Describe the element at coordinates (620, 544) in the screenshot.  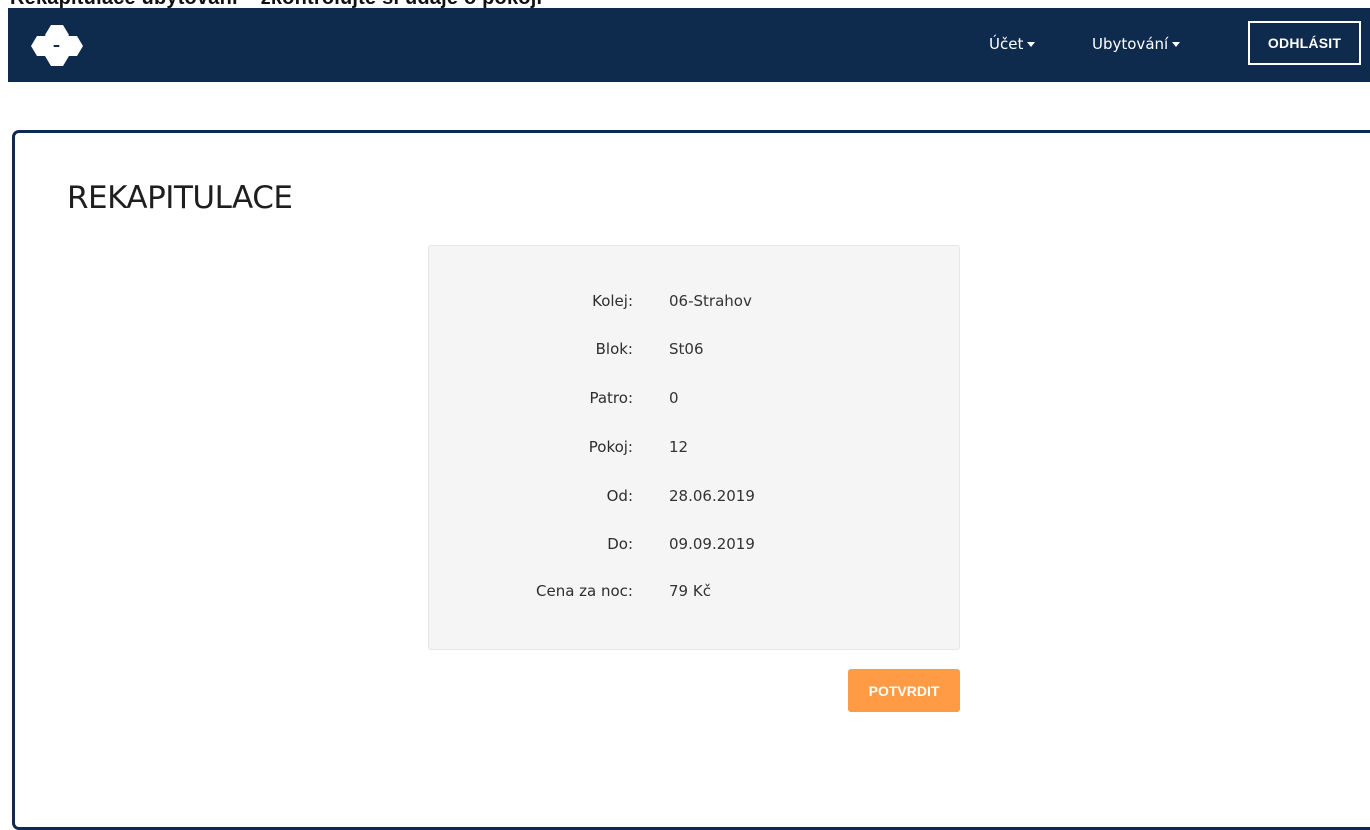
I see `summary-label: Do:` at that location.